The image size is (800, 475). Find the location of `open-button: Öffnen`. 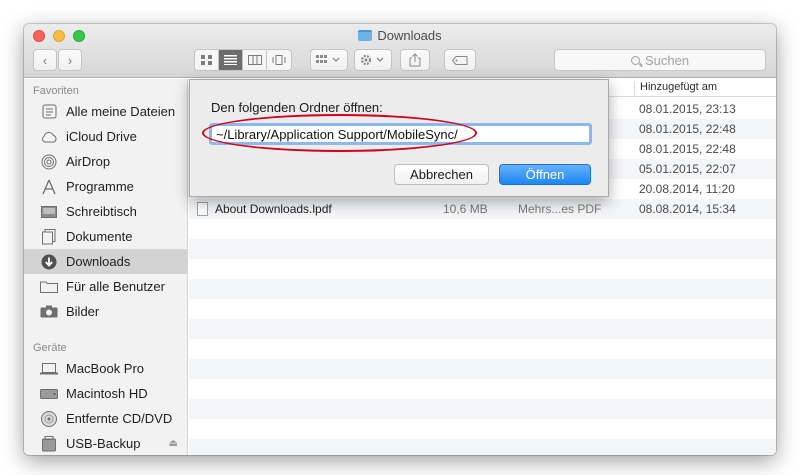

open-button: Öffnen is located at coordinates (545, 174).